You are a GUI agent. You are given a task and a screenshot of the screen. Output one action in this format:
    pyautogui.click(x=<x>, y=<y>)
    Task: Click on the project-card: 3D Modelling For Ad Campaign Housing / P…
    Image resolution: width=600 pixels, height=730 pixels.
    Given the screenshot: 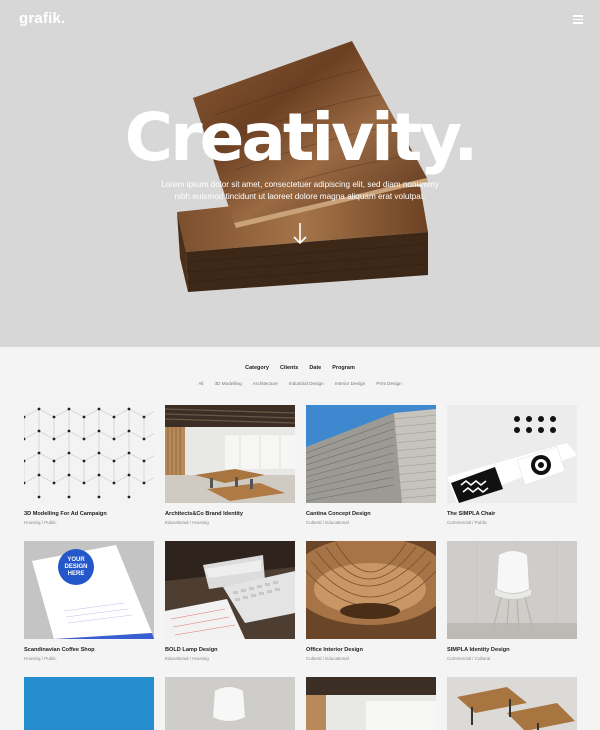 What is the action you would take?
    pyautogui.click(x=89, y=465)
    